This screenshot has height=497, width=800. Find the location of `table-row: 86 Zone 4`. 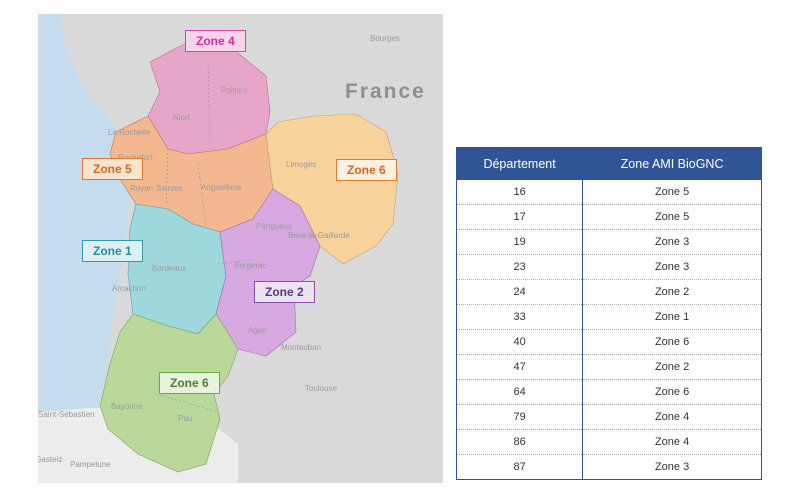

table-row: 86 Zone 4 is located at coordinates (608, 442).